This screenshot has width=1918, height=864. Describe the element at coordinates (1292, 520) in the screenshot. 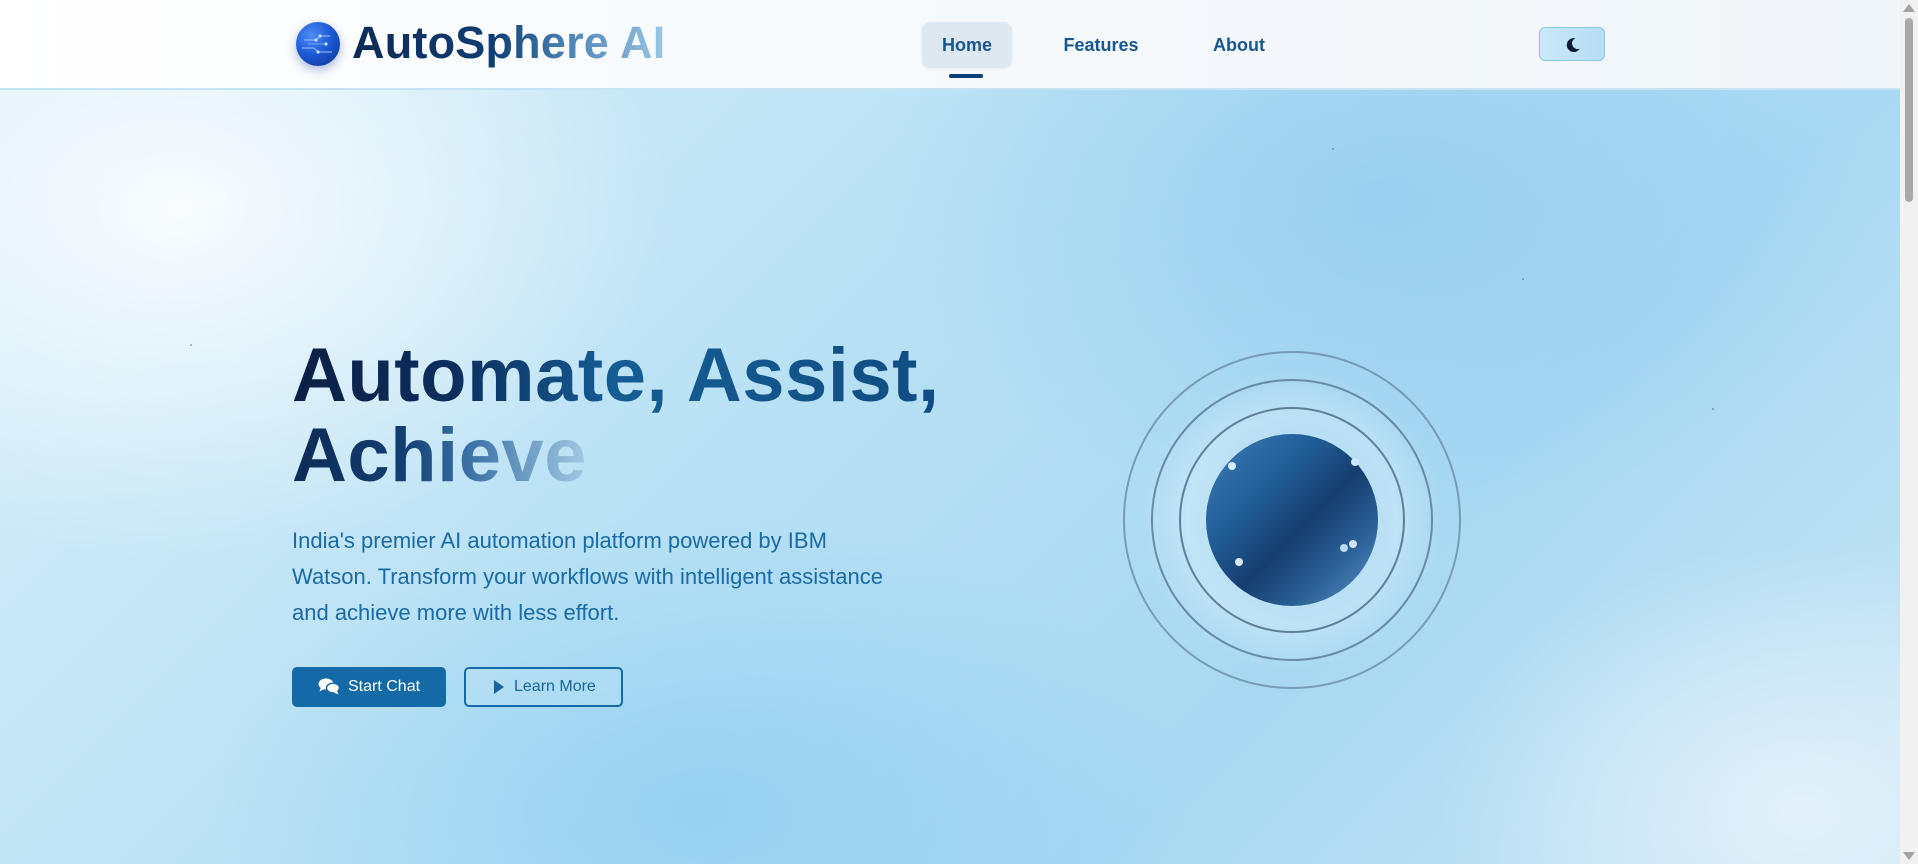

I see `ai-orb-illustration` at that location.